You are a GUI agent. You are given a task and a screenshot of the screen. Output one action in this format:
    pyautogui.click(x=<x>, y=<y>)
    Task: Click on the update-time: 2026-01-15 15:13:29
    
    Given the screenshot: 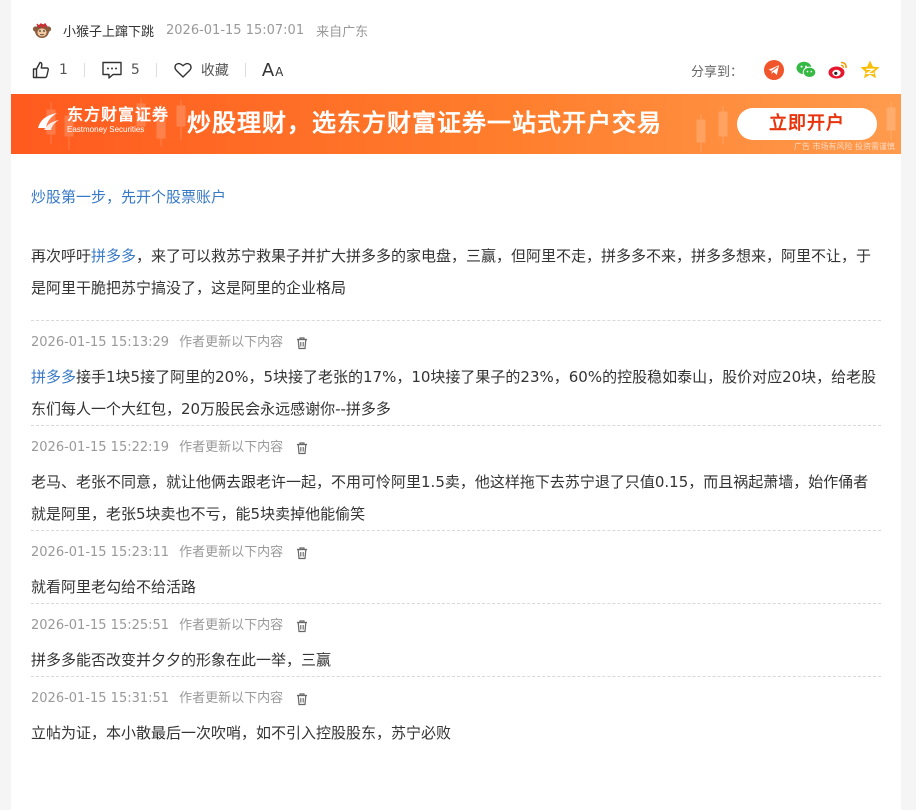 What is the action you would take?
    pyautogui.click(x=100, y=342)
    